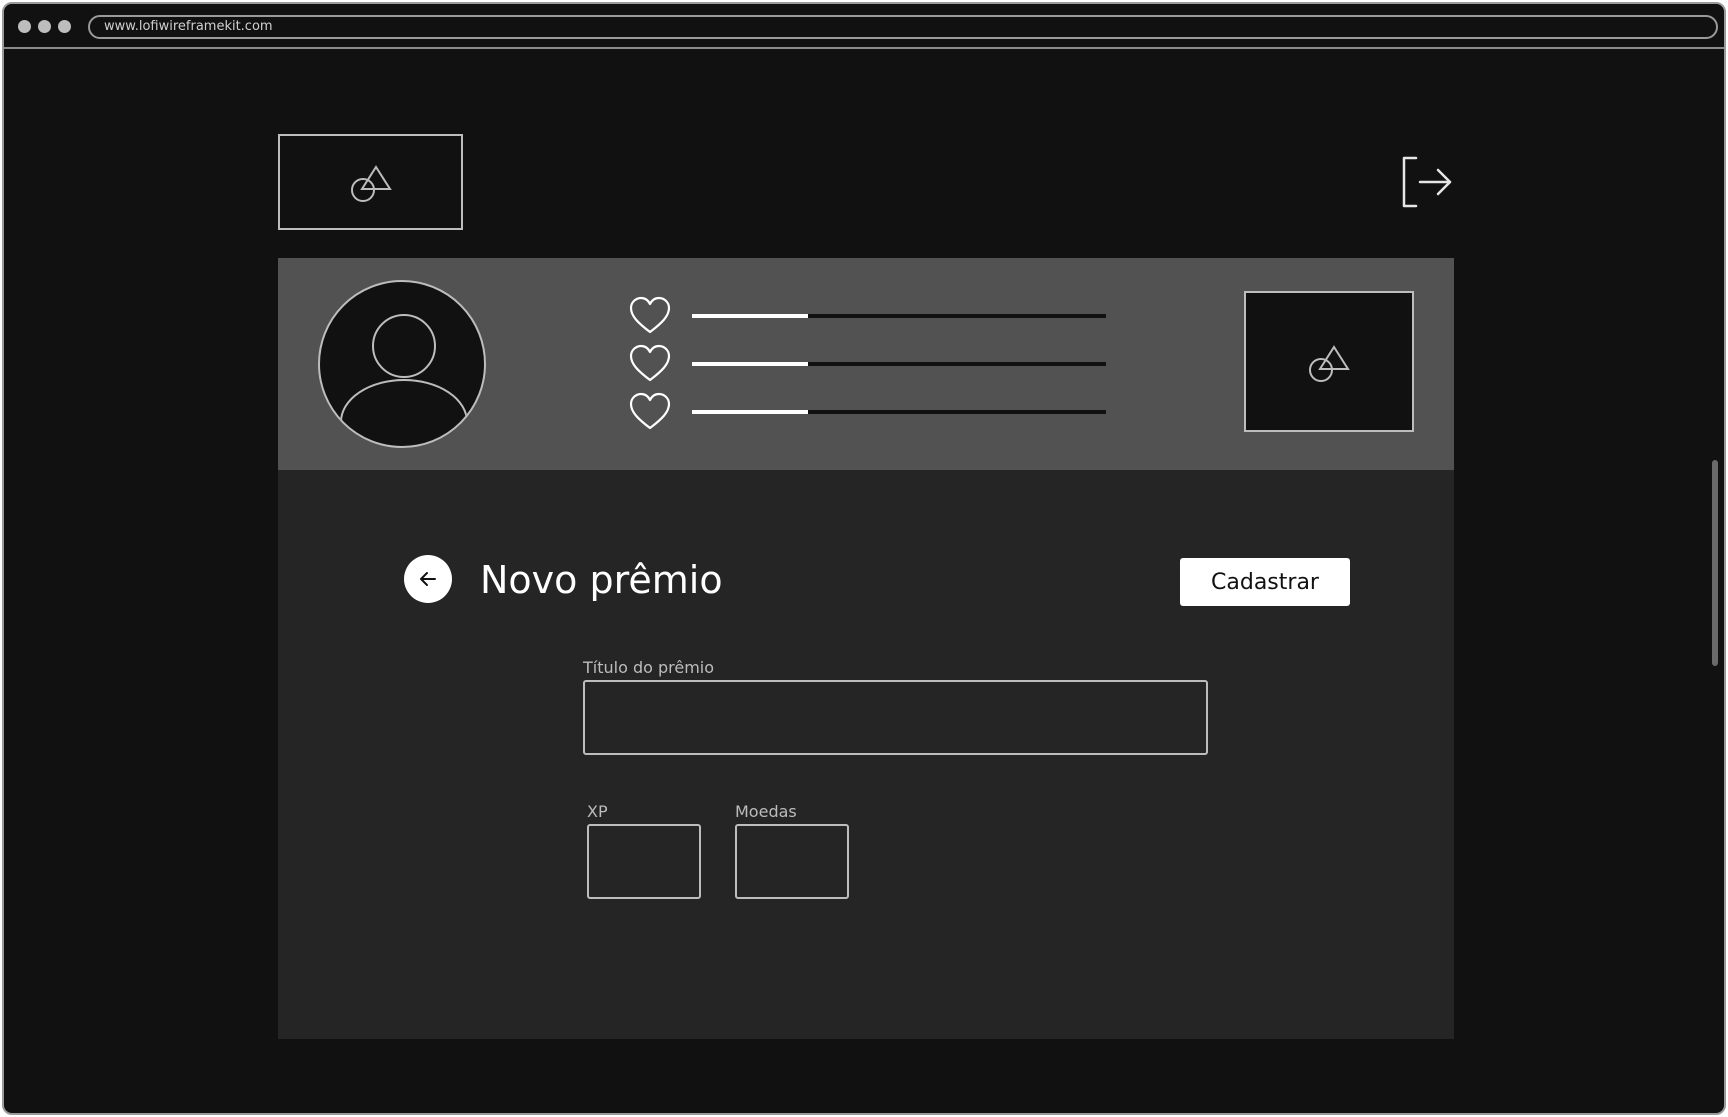  What do you see at coordinates (64, 26) in the screenshot?
I see `window-maximize-dot` at bounding box center [64, 26].